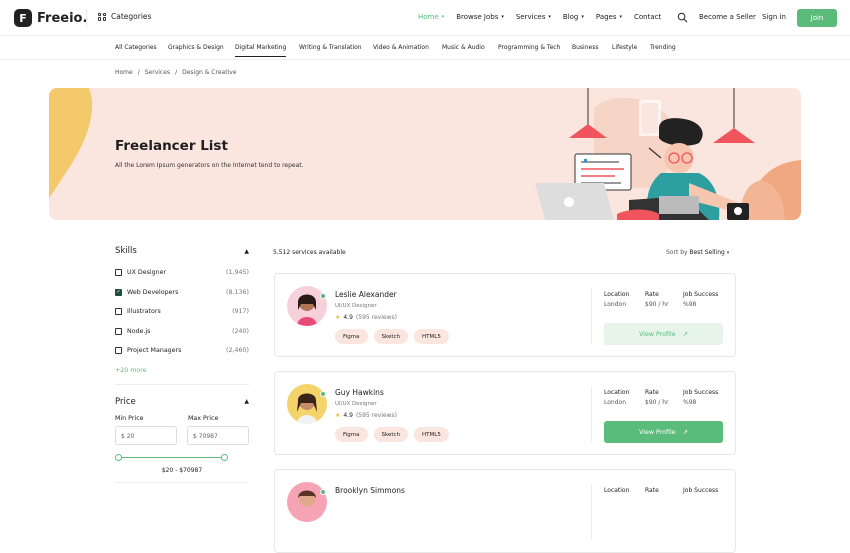 The width and height of the screenshot is (850, 553). Describe the element at coordinates (209, 72) in the screenshot. I see `breadcrumb-current: Design & Creative` at that location.